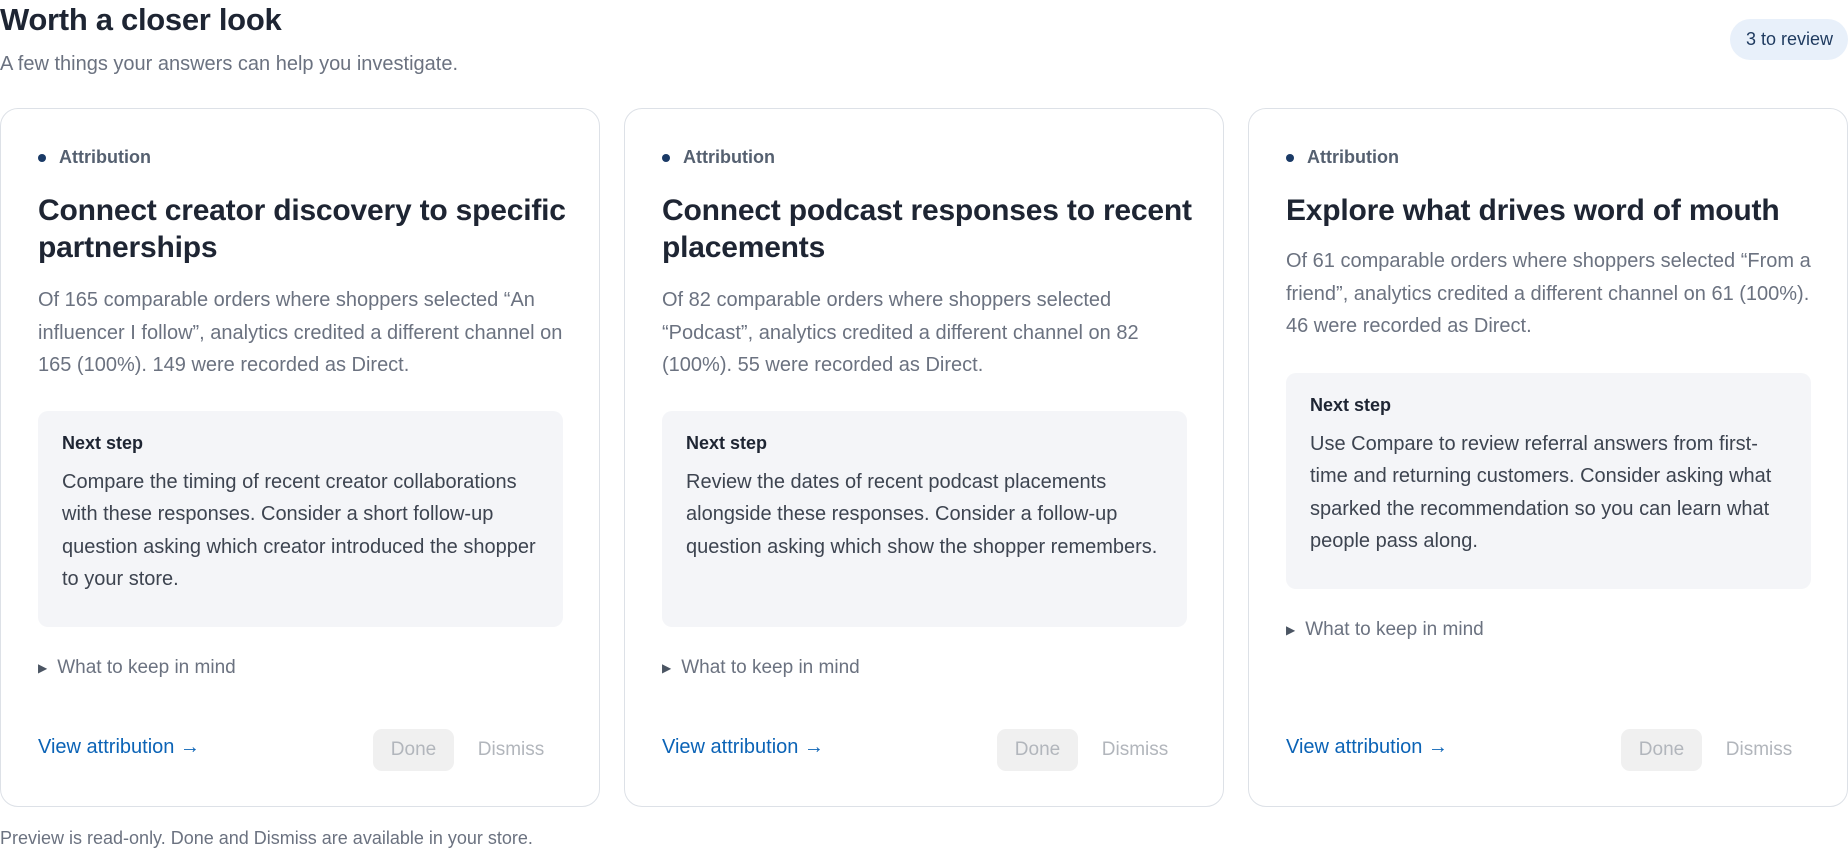  Describe the element at coordinates (141, 19) in the screenshot. I see `page-title: Worth a closer look` at that location.